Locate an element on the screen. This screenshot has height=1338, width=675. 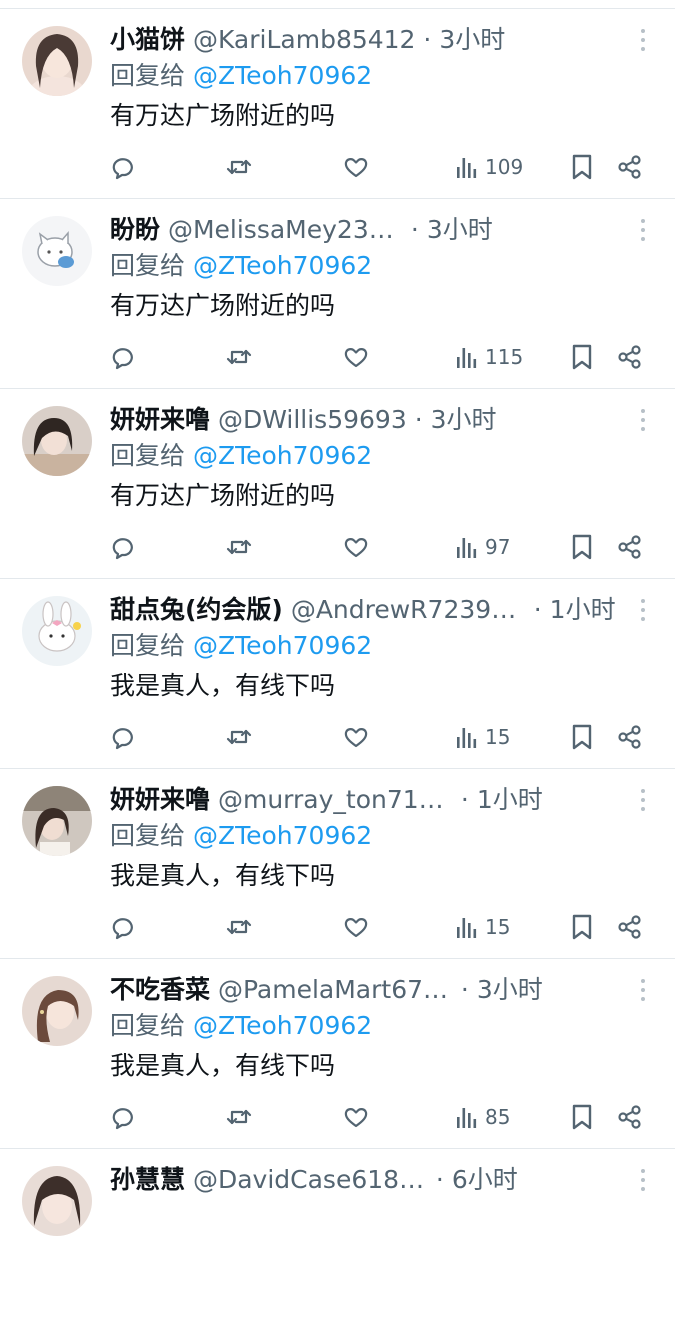
reply-text: 有万达广场附近的吗 is located at coordinates (223, 115).